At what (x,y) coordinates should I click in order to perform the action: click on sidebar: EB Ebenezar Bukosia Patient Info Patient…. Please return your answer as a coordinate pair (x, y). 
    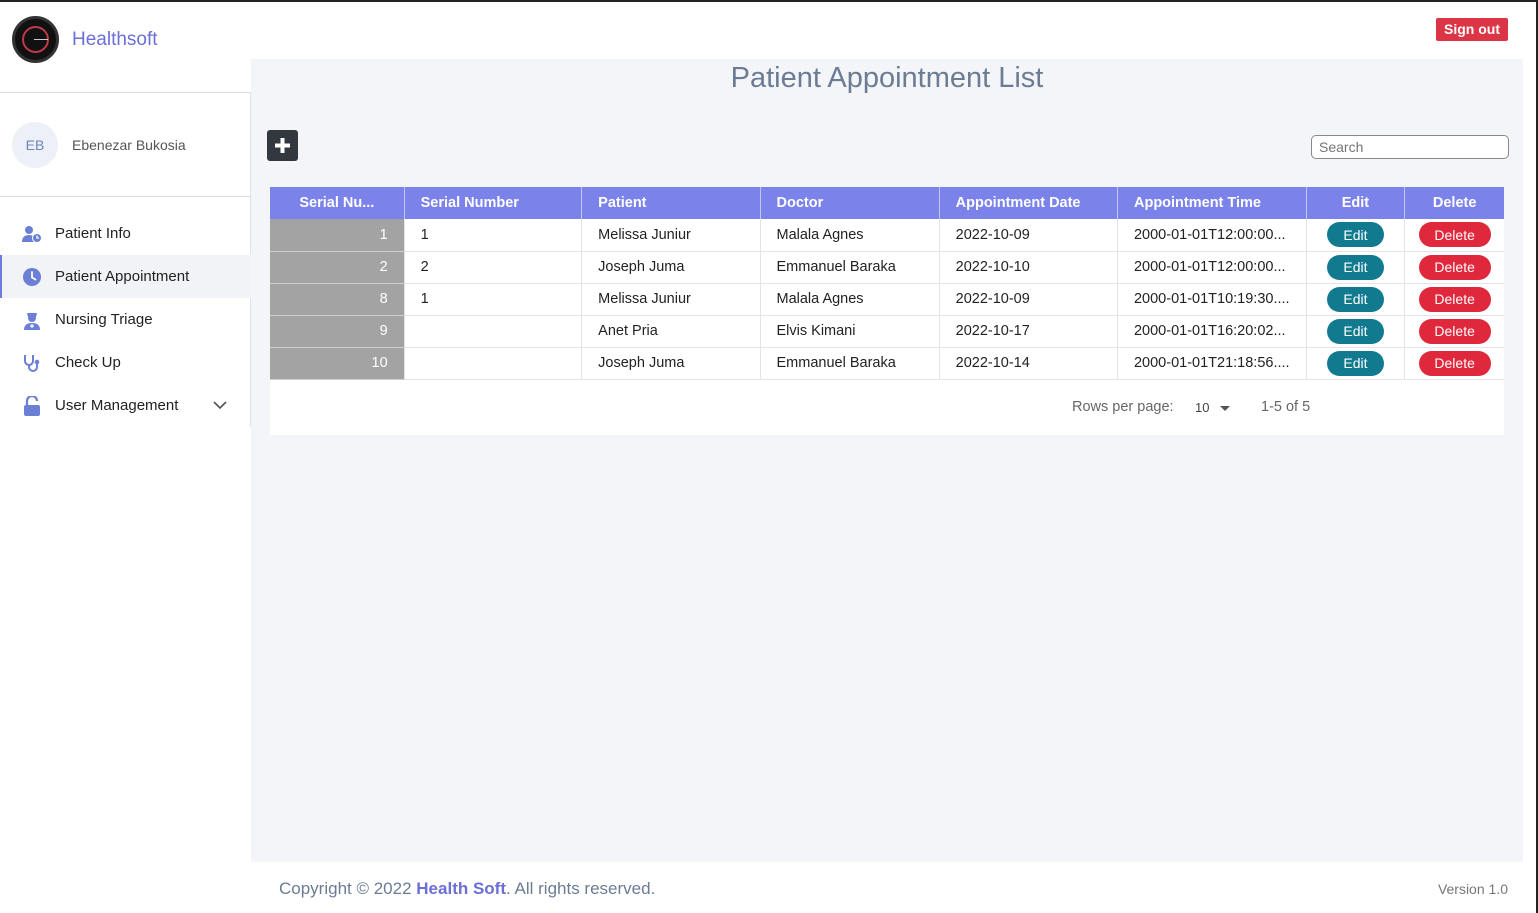
    Looking at the image, I should click on (125, 259).